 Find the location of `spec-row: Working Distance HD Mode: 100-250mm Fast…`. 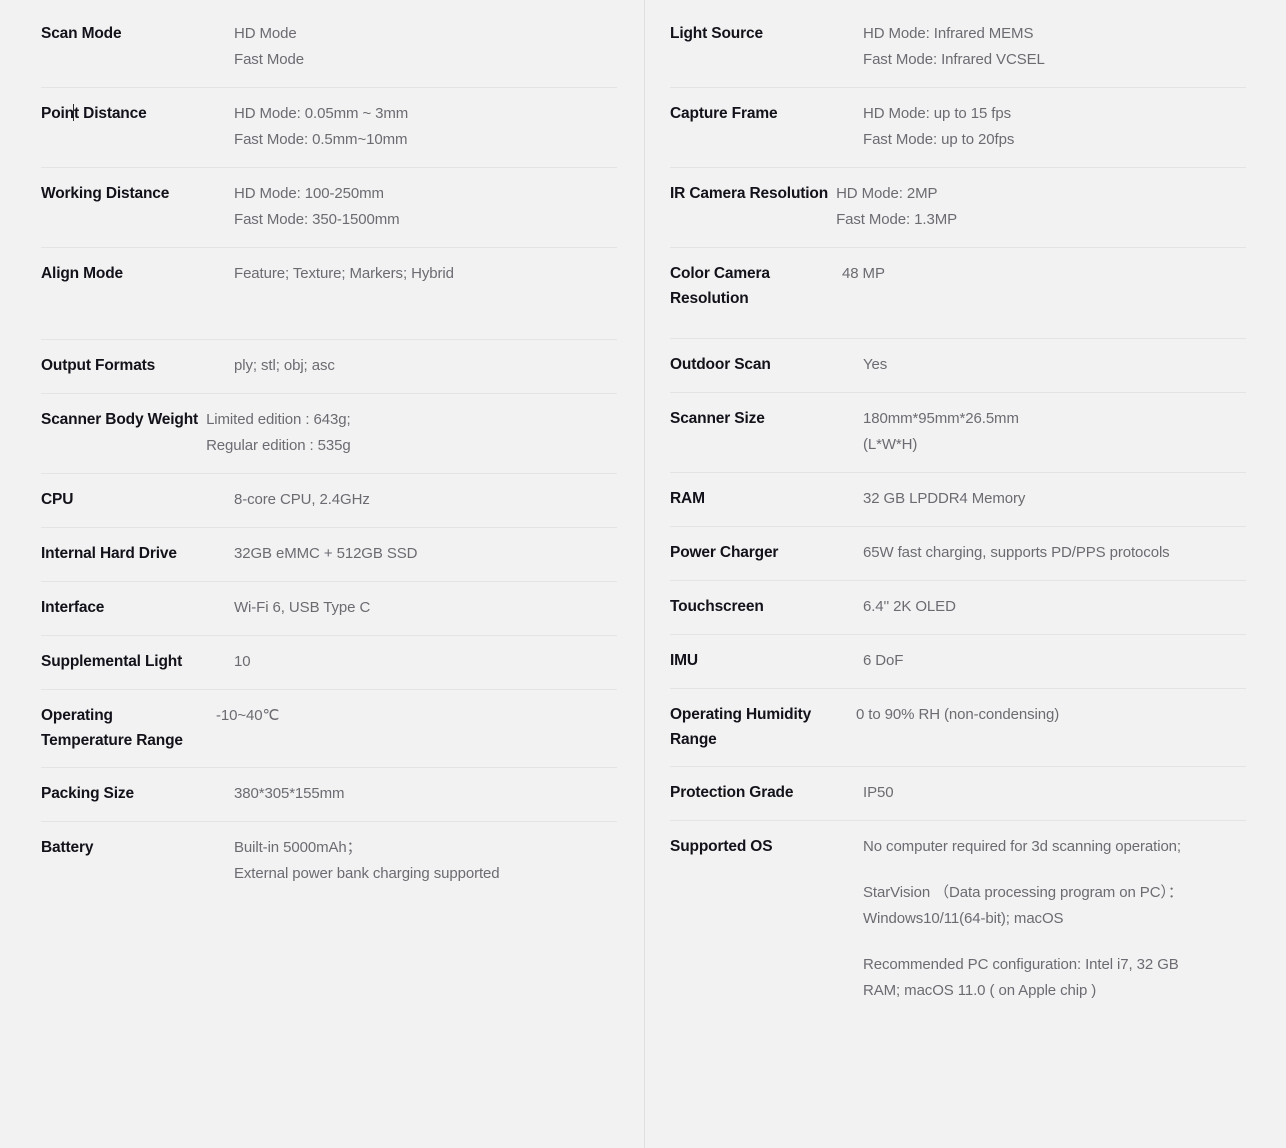

spec-row: Working Distance HD Mode: 100-250mm Fast… is located at coordinates (329, 208).